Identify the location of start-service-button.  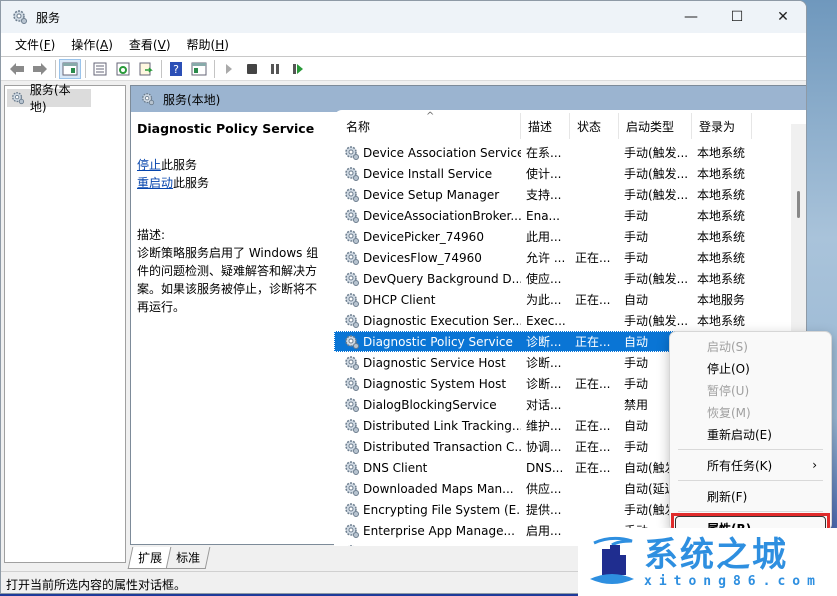
(229, 69).